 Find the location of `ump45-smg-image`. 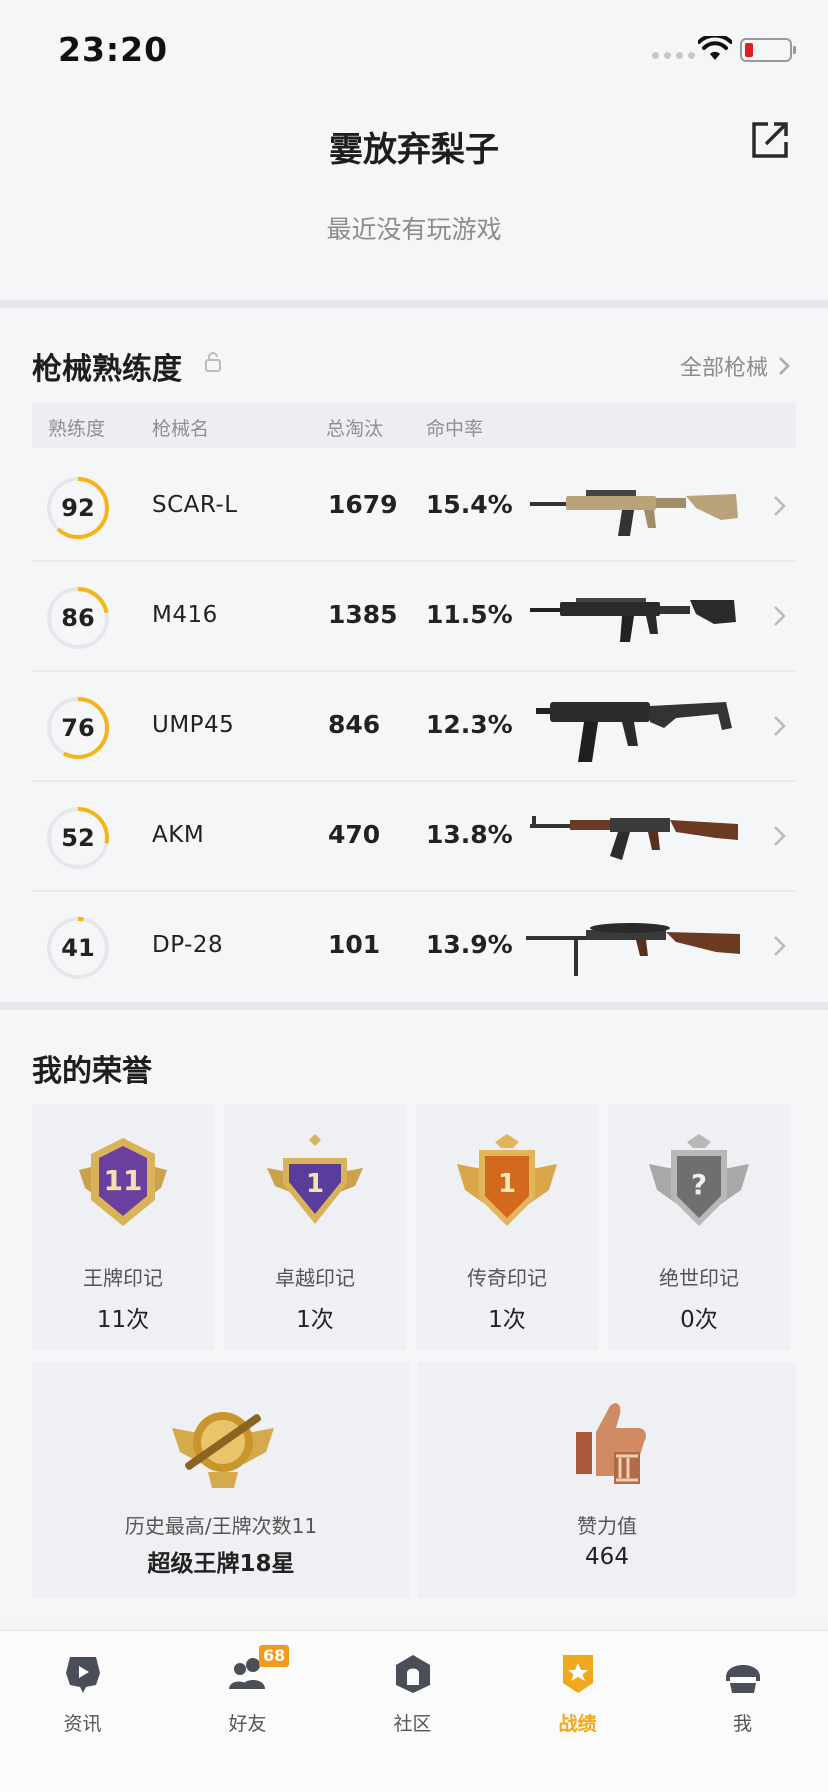

ump45-smg-image is located at coordinates (634, 732).